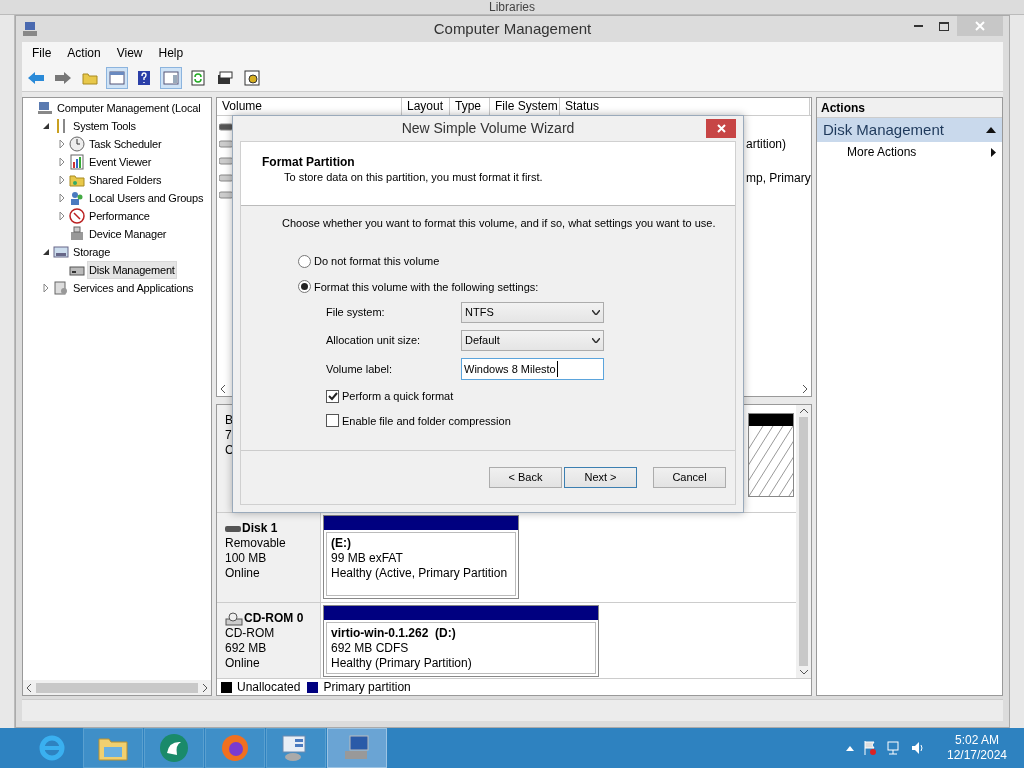 The image size is (1024, 768). What do you see at coordinates (413, 177) in the screenshot?
I see `page-subheading: To store data on this partition, you must format it first.` at bounding box center [413, 177].